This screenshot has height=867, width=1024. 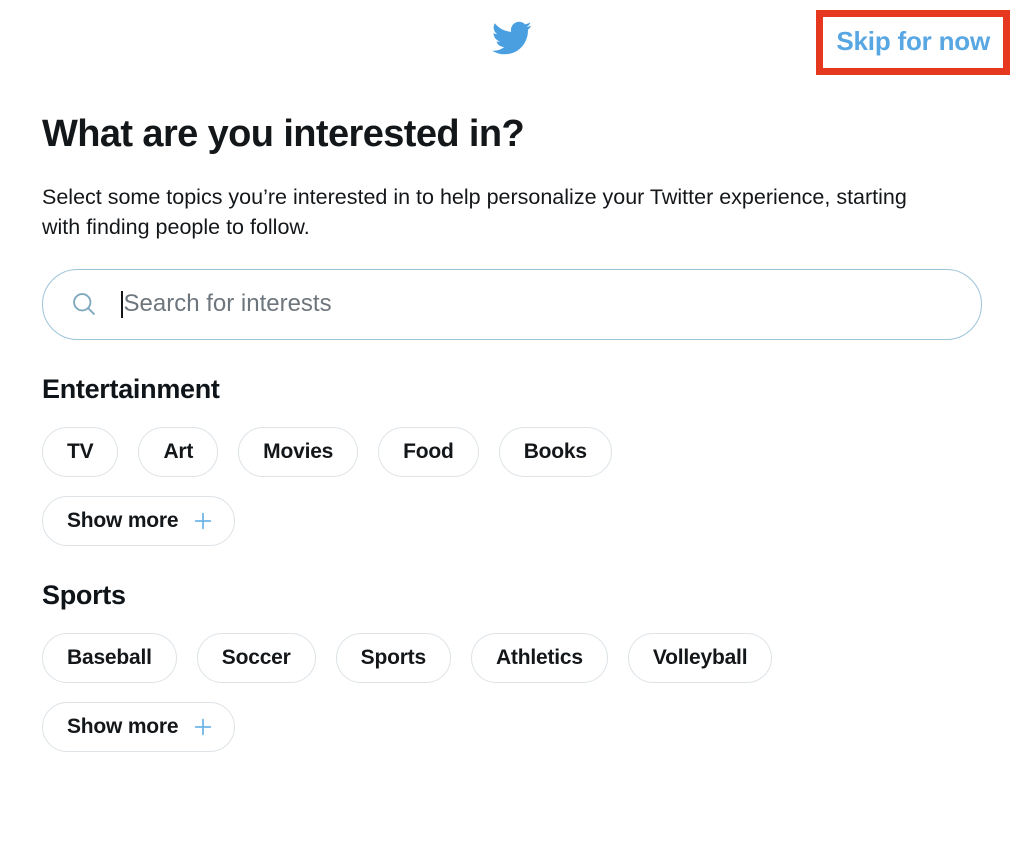 I want to click on chip-group-entertainment: TV Art Movies Food Books Show more, so click(x=512, y=486).